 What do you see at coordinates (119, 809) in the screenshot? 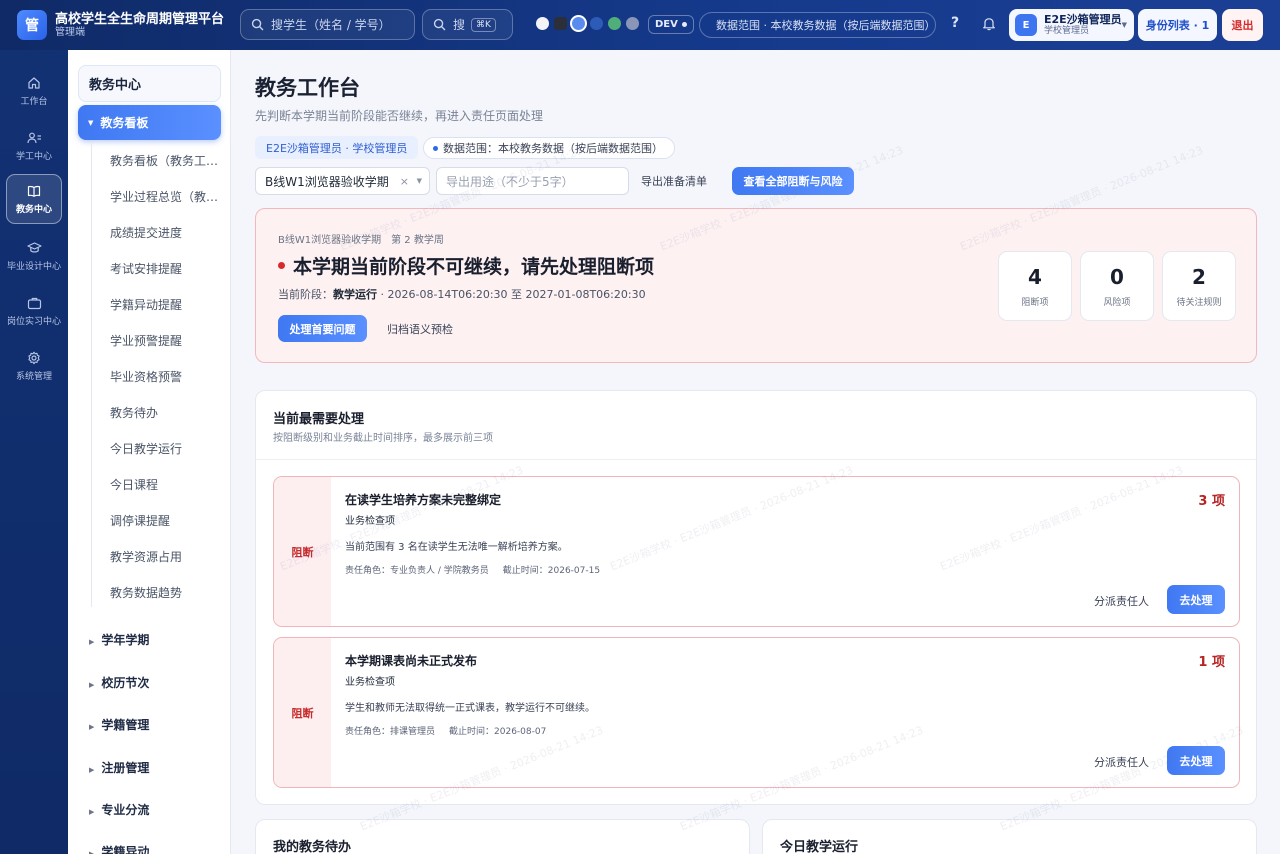
I see `subnav-group: ▶ 专业分流` at bounding box center [119, 809].